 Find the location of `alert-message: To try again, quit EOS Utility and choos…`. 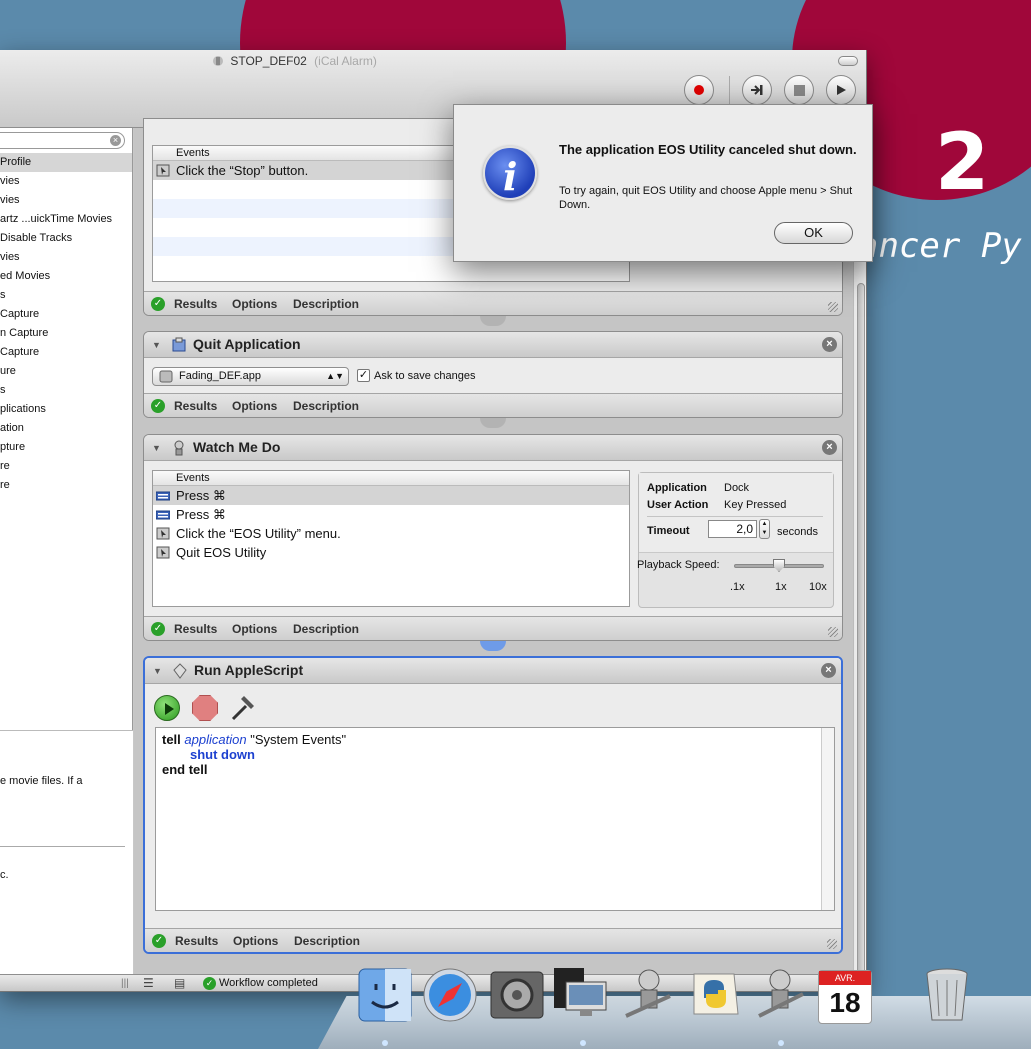

alert-message: To try again, quit EOS Utility and choos… is located at coordinates (706, 198).